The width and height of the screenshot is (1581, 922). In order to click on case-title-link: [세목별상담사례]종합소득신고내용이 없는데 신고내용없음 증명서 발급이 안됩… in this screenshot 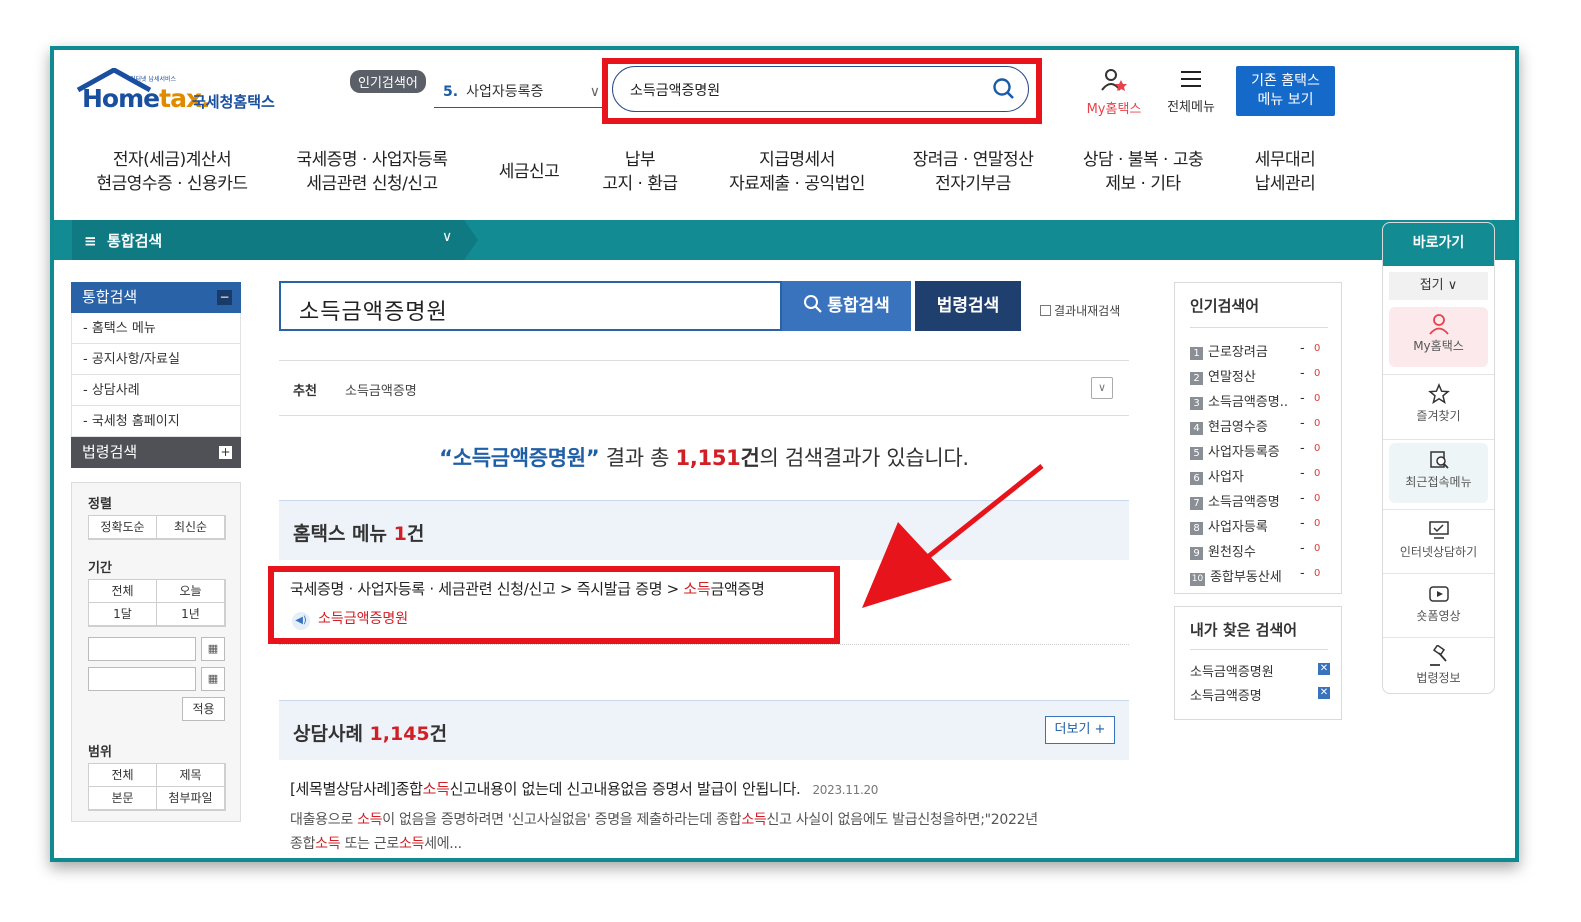, I will do `click(584, 788)`.